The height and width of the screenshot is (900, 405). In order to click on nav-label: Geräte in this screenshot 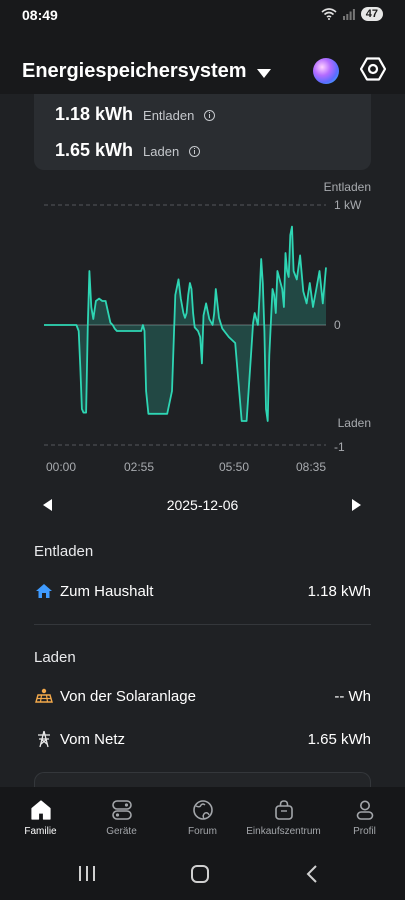, I will do `click(121, 831)`.